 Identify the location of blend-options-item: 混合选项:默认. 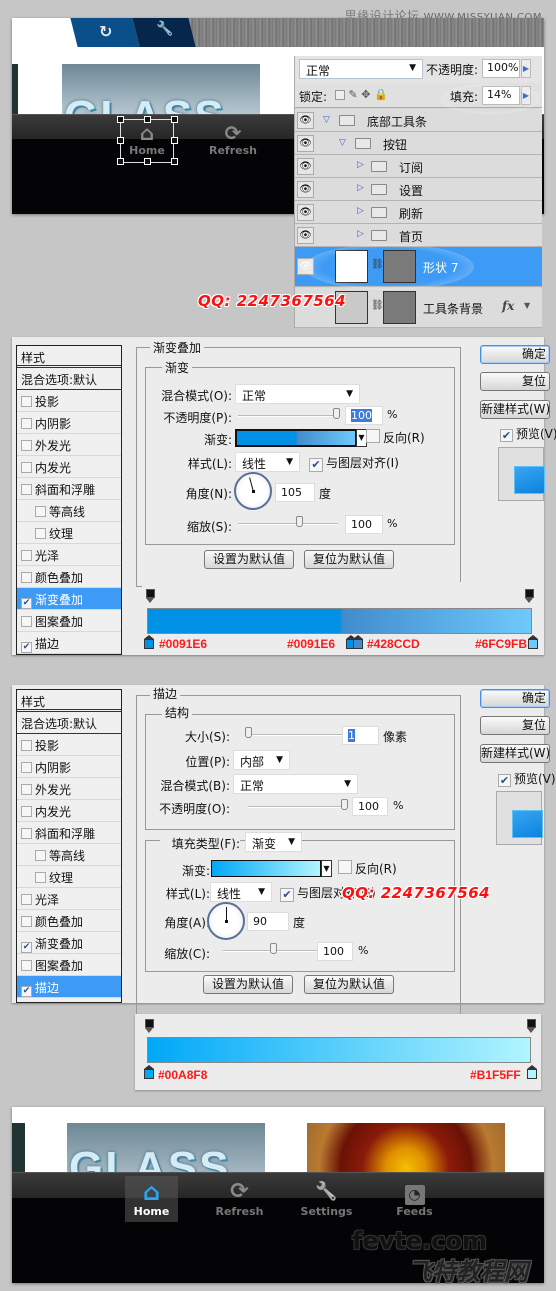
(69, 723).